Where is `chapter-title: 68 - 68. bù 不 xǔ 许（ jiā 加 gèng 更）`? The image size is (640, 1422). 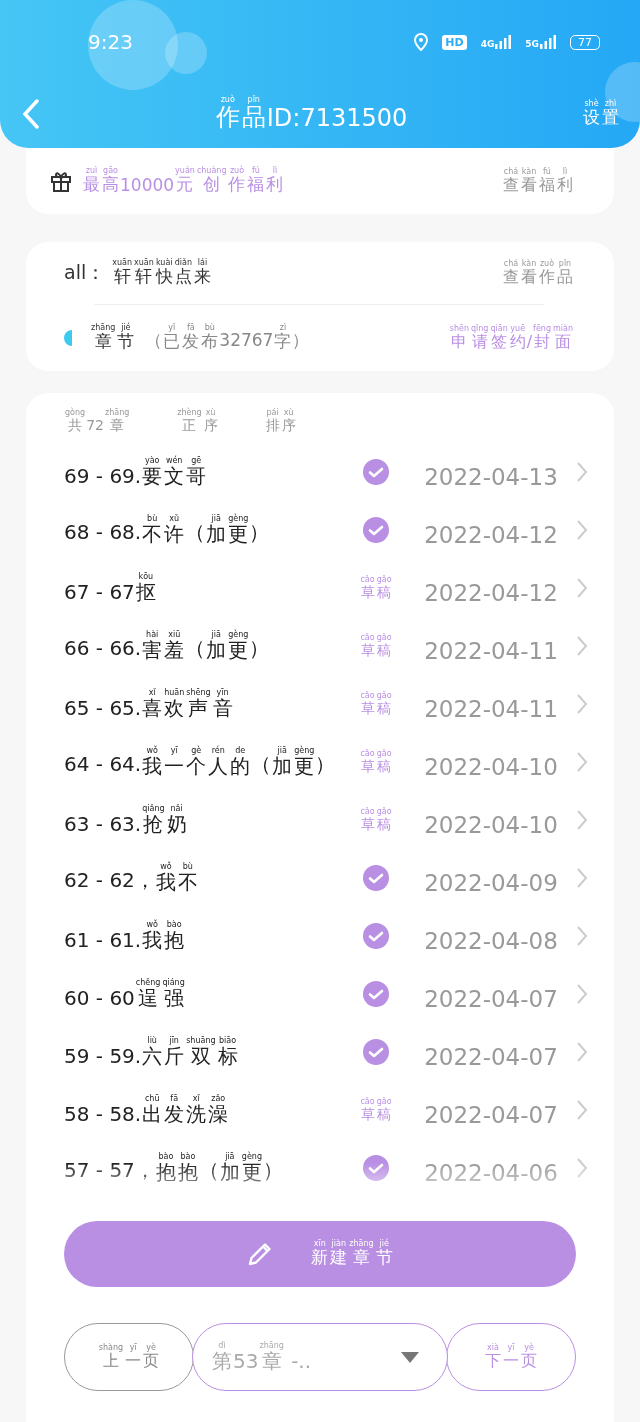 chapter-title: 68 - 68. bù 不 xǔ 许（ jiā 加 gèng 更） is located at coordinates (205, 530).